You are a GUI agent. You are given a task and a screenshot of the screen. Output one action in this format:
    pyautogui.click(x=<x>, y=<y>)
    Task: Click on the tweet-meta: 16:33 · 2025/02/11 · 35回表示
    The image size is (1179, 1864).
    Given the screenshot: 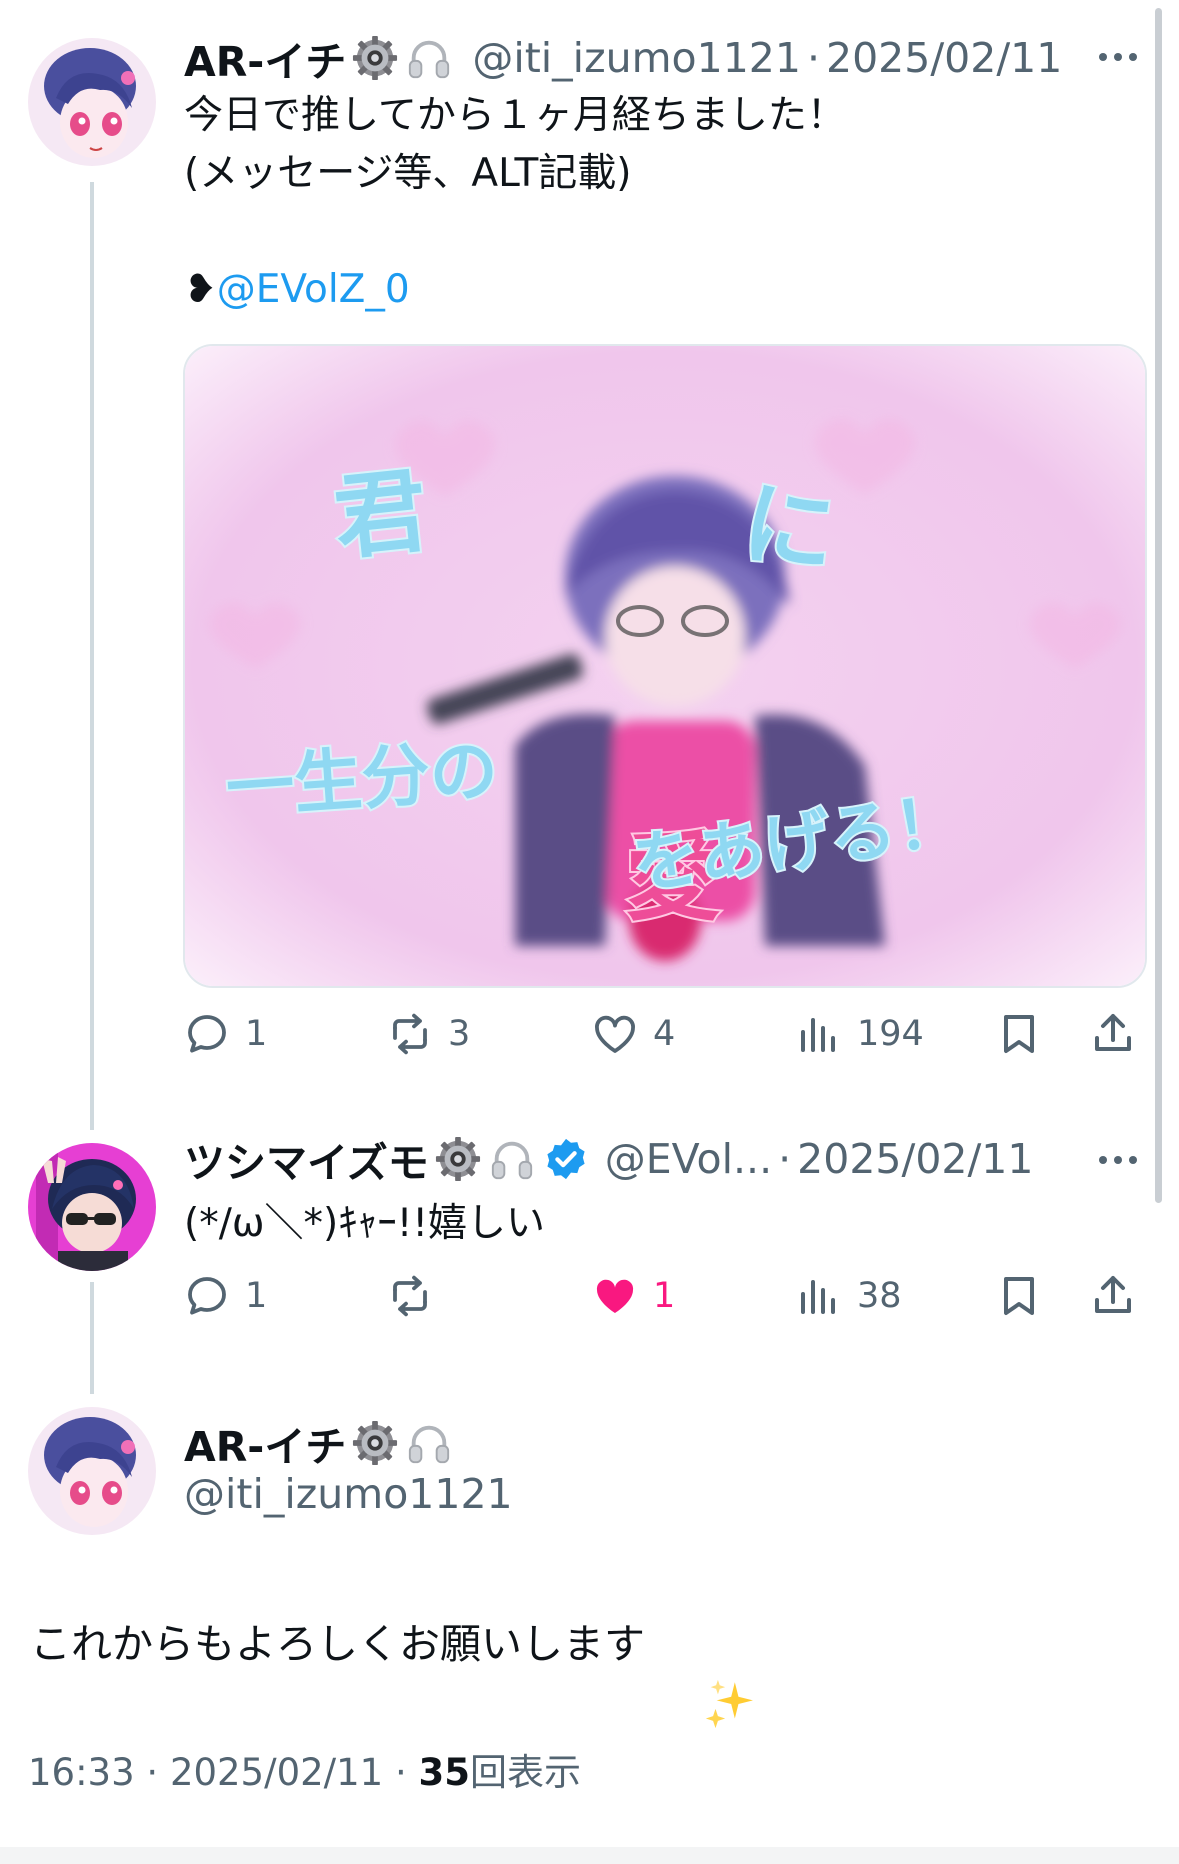 What is the action you would take?
    pyautogui.click(x=304, y=1769)
    